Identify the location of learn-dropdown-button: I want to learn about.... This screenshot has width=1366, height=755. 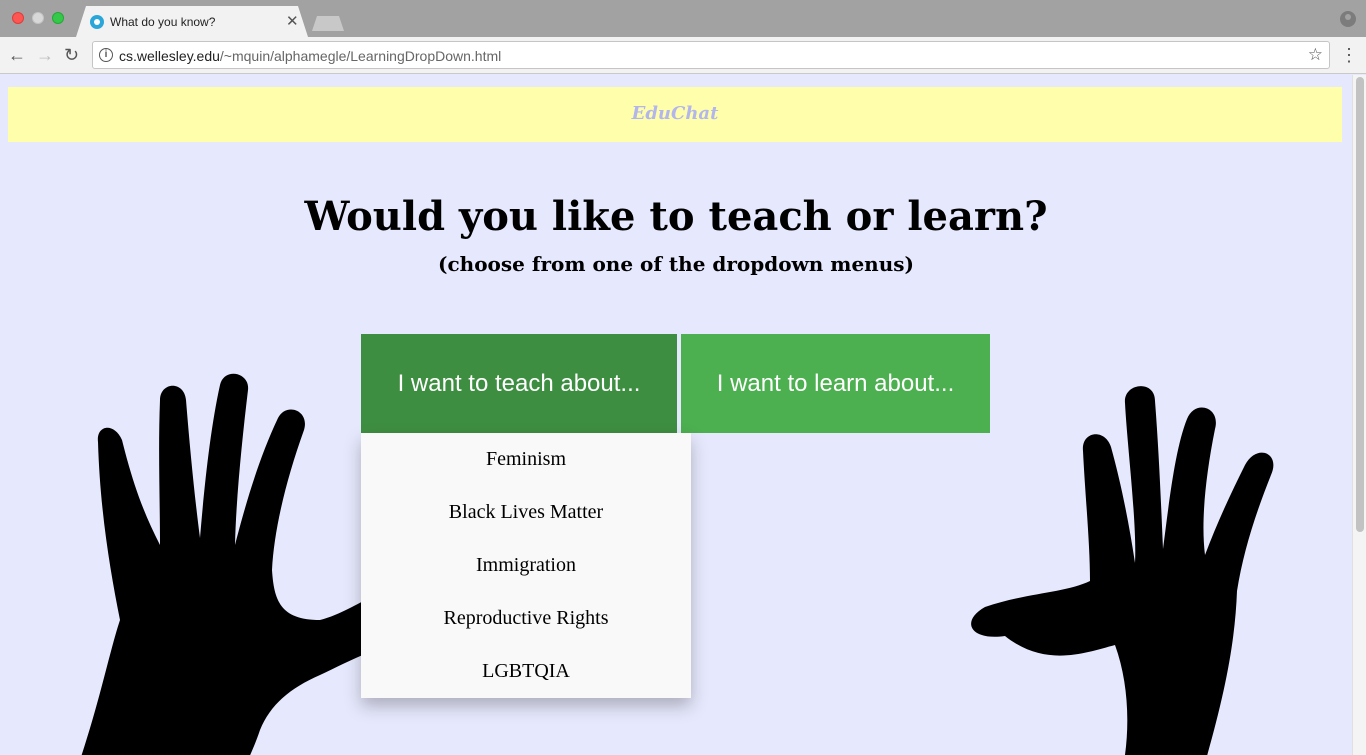
(835, 383).